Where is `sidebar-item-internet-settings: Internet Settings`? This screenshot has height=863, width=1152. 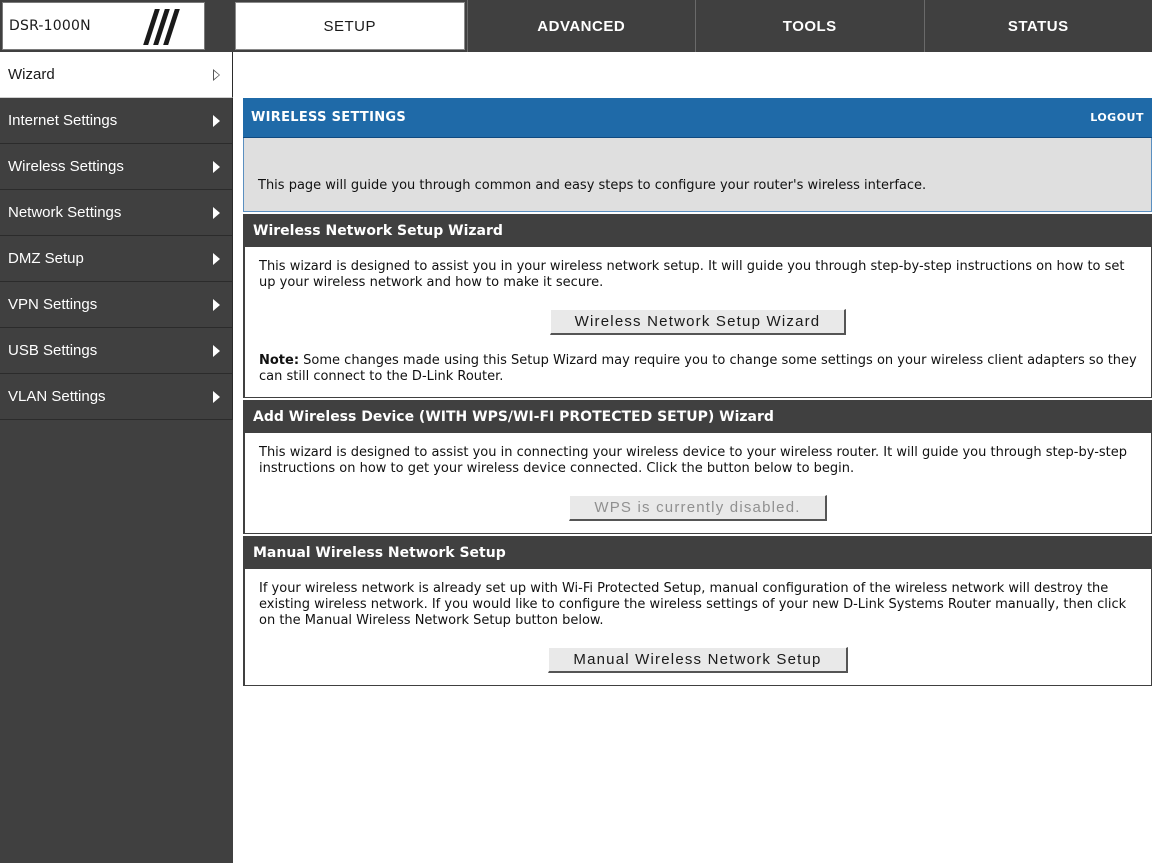
sidebar-item-internet-settings: Internet Settings is located at coordinates (116, 121).